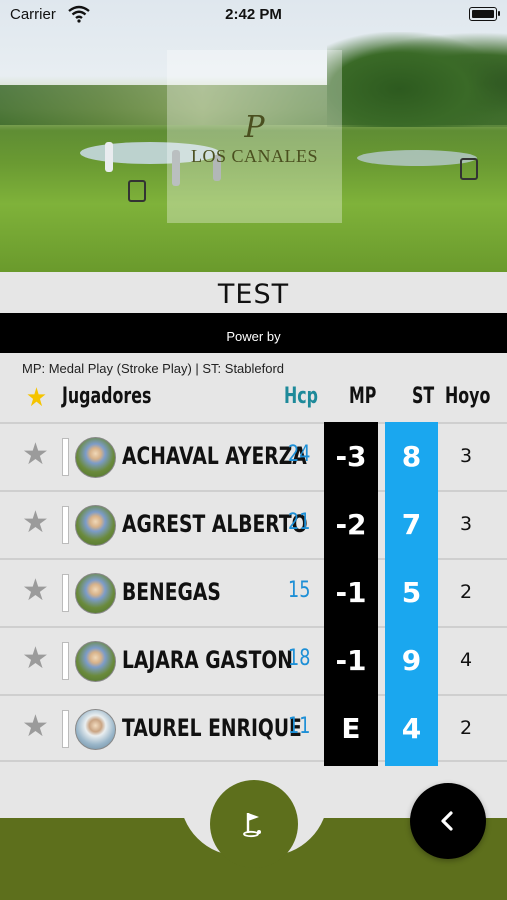 The height and width of the screenshot is (900, 507). What do you see at coordinates (212, 728) in the screenshot?
I see `player-name: TAUREL ENRIQUE` at bounding box center [212, 728].